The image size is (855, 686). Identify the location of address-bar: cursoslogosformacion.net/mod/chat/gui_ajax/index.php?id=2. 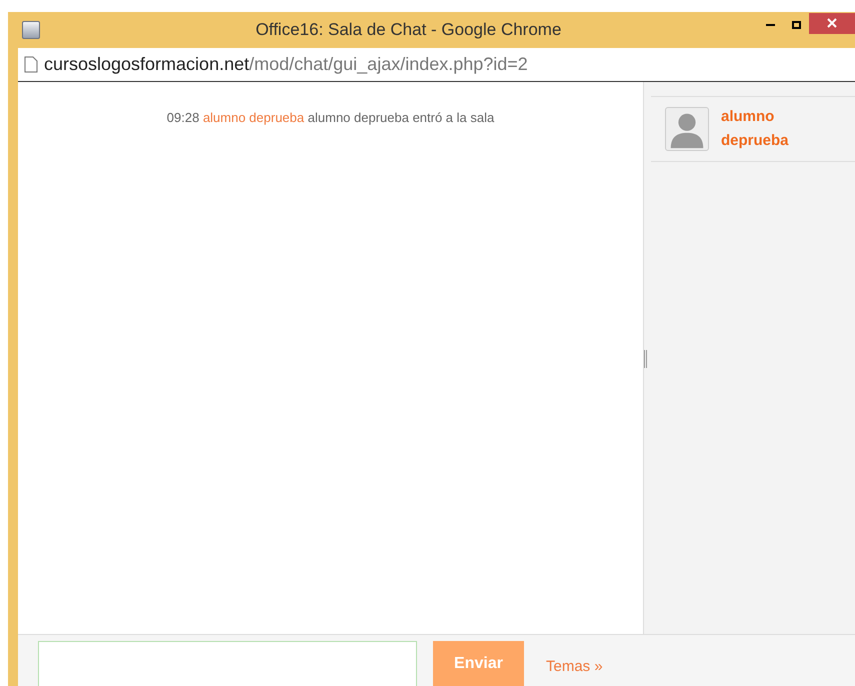
(436, 65).